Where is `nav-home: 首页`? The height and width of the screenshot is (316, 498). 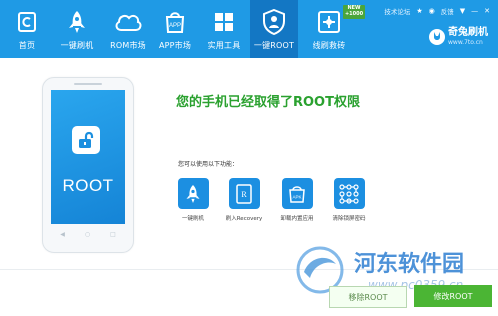 nav-home: 首页 is located at coordinates (27, 29).